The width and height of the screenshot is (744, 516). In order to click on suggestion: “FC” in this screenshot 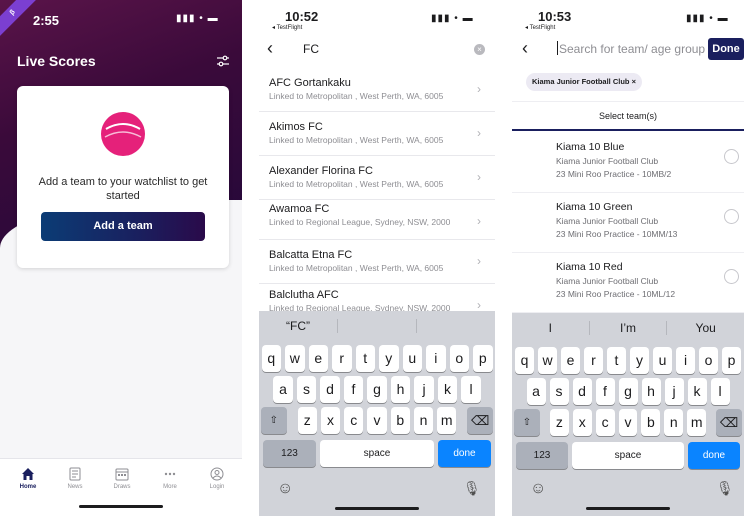, I will do `click(298, 326)`.